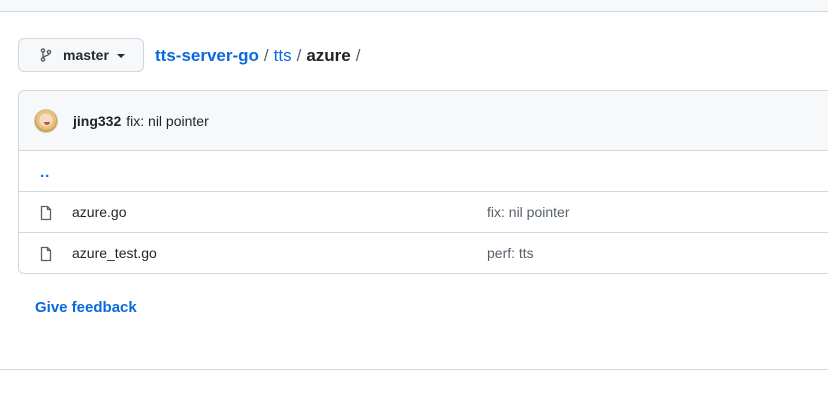 Image resolution: width=828 pixels, height=406 pixels. Describe the element at coordinates (120, 56) in the screenshot. I see `chevron-down-icon` at that location.